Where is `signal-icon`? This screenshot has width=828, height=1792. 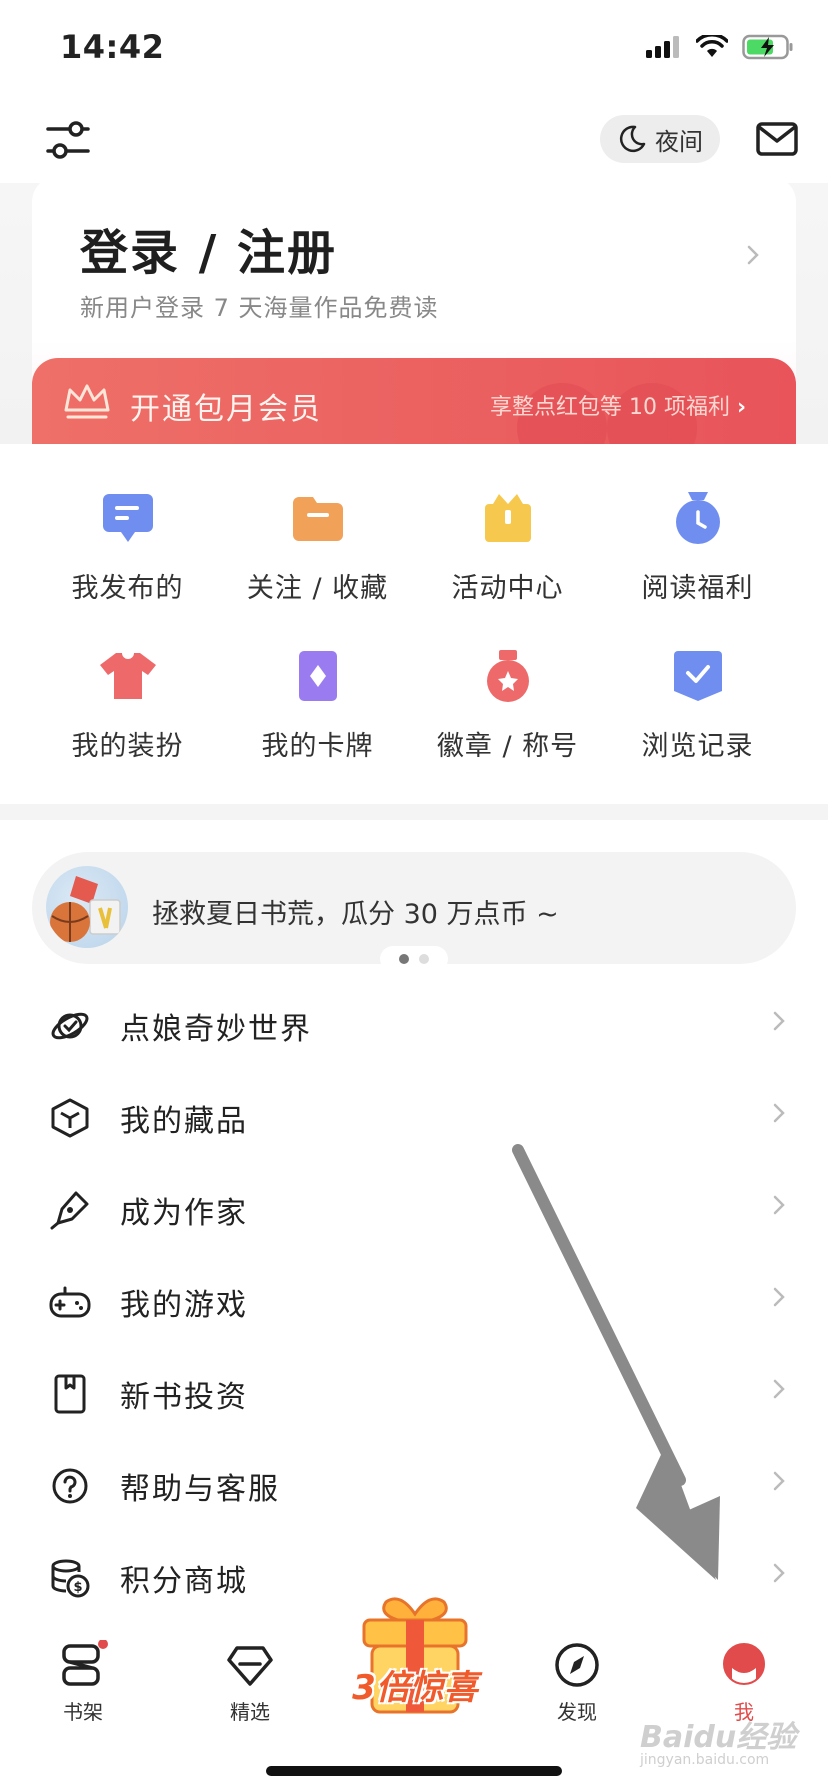 signal-icon is located at coordinates (662, 47).